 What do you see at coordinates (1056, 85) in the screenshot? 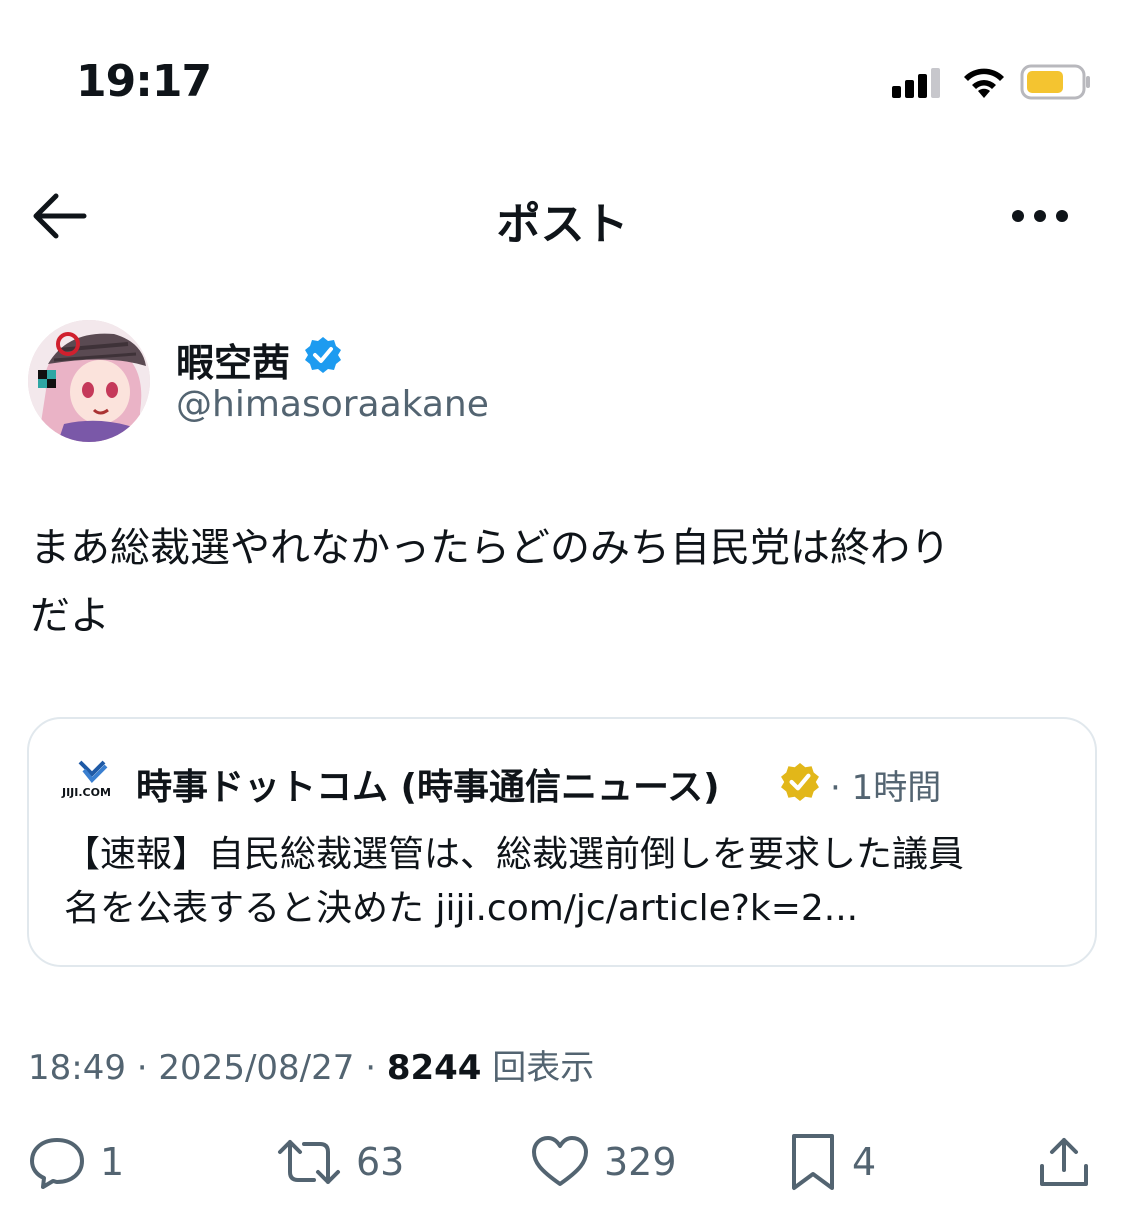
I see `battery-icon` at bounding box center [1056, 85].